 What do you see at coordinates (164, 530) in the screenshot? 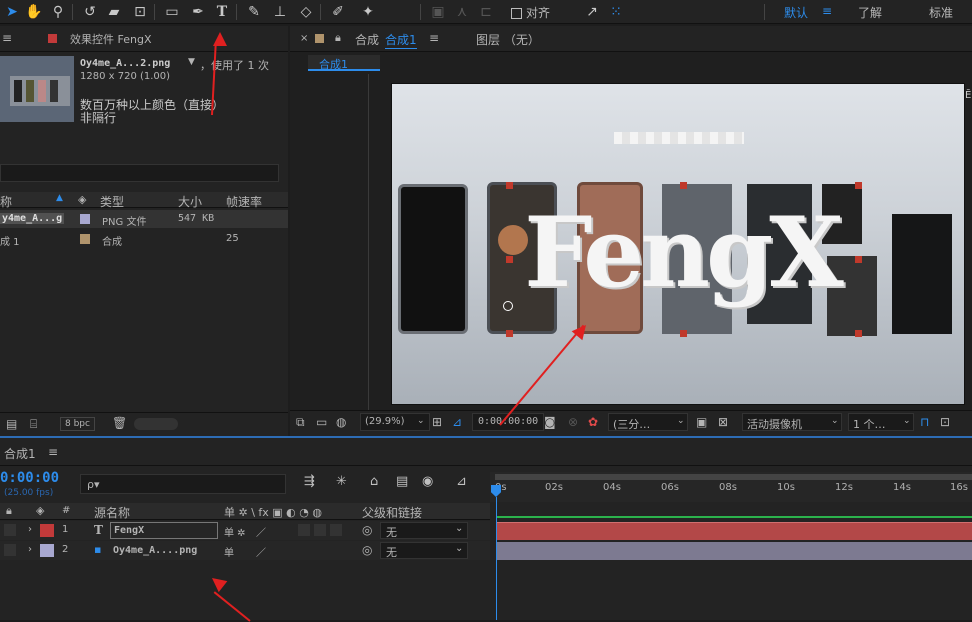
I see `layer-name: FengX` at bounding box center [164, 530].